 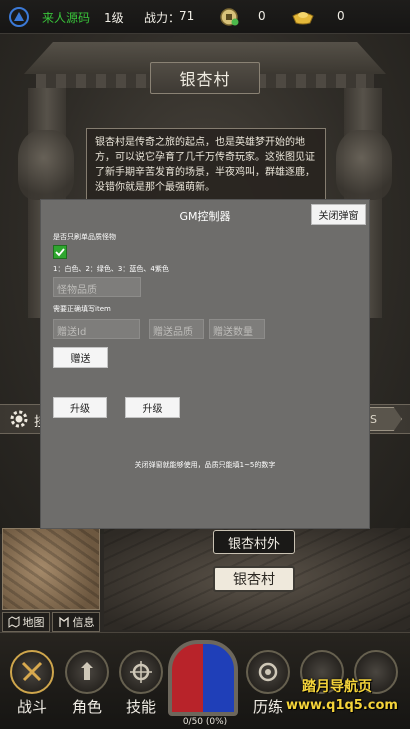 I want to click on upgrade-button-1: 升级, so click(x=80, y=407).